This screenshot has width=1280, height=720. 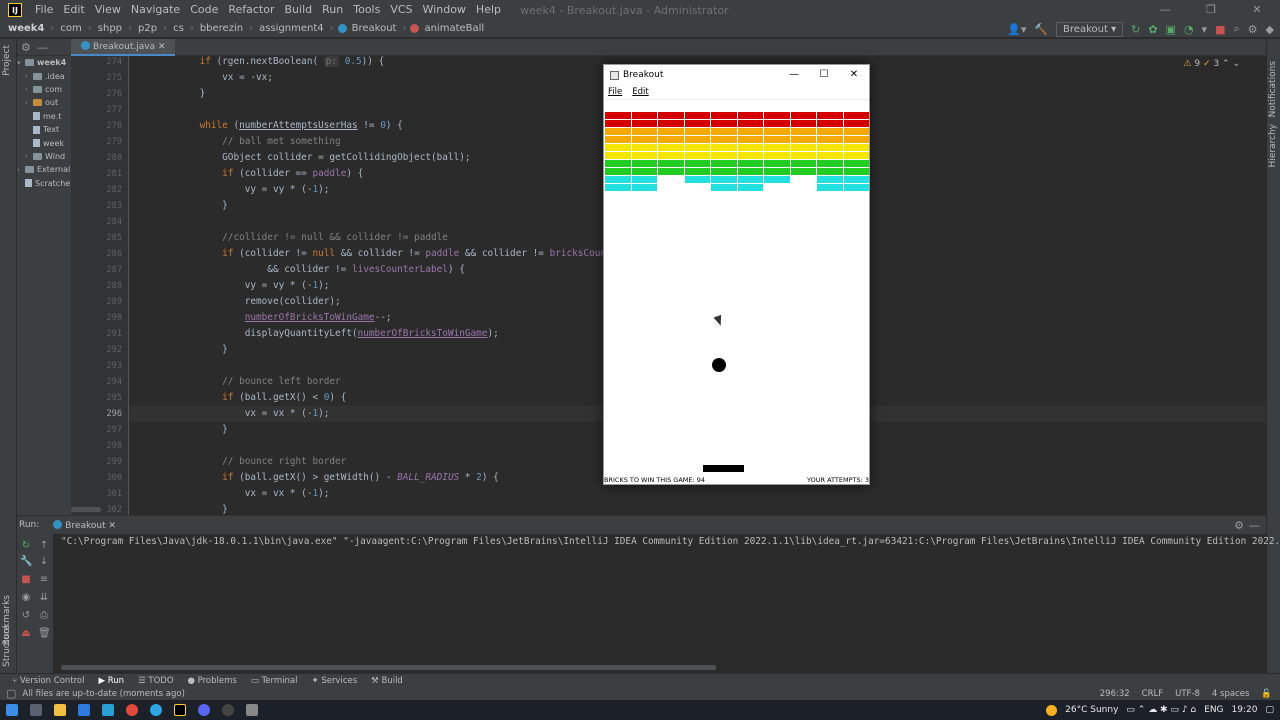 What do you see at coordinates (44, 62) in the screenshot?
I see `tree-row-root: ▾ week4` at bounding box center [44, 62].